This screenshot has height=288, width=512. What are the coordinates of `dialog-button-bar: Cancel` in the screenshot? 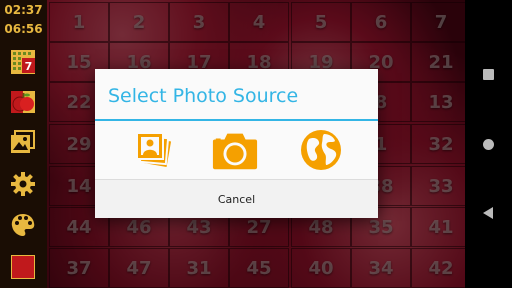 It's located at (236, 198).